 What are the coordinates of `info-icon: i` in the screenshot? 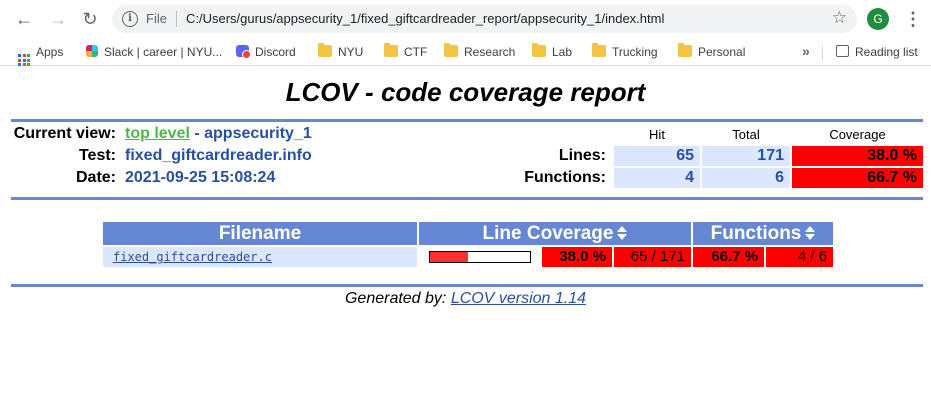 It's located at (130, 19).